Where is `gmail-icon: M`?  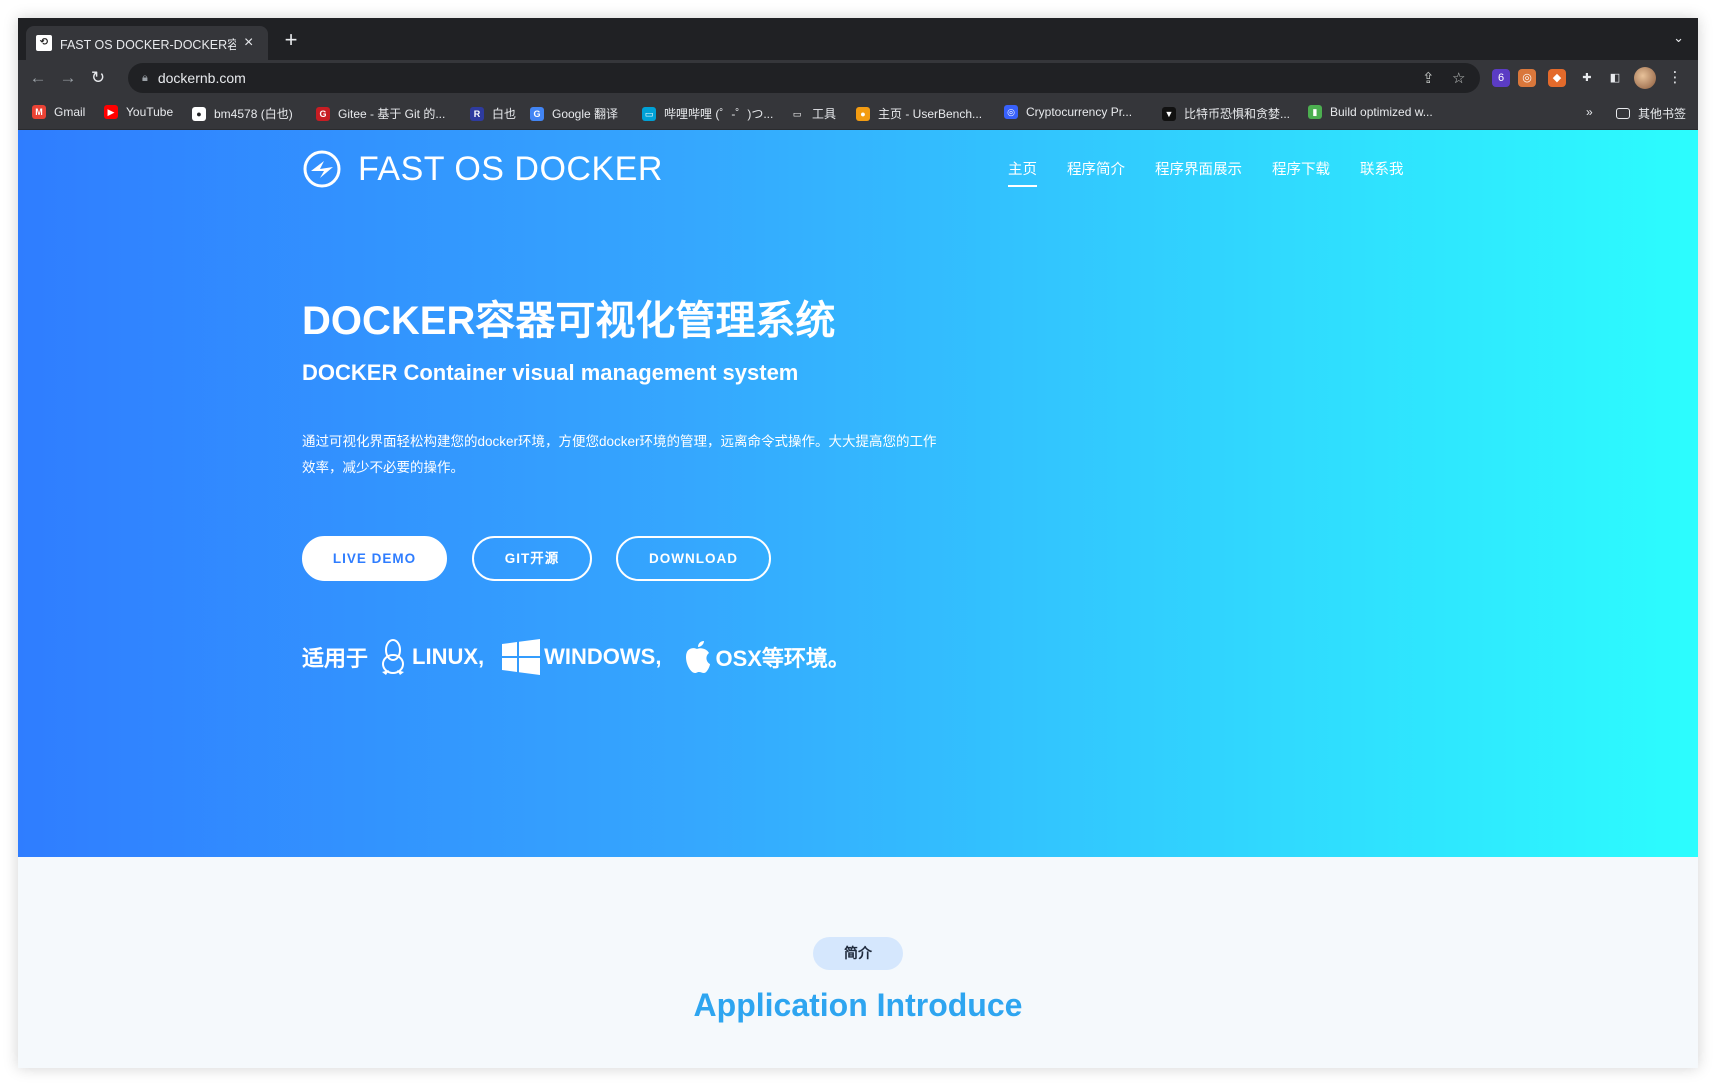
gmail-icon: M is located at coordinates (39, 112).